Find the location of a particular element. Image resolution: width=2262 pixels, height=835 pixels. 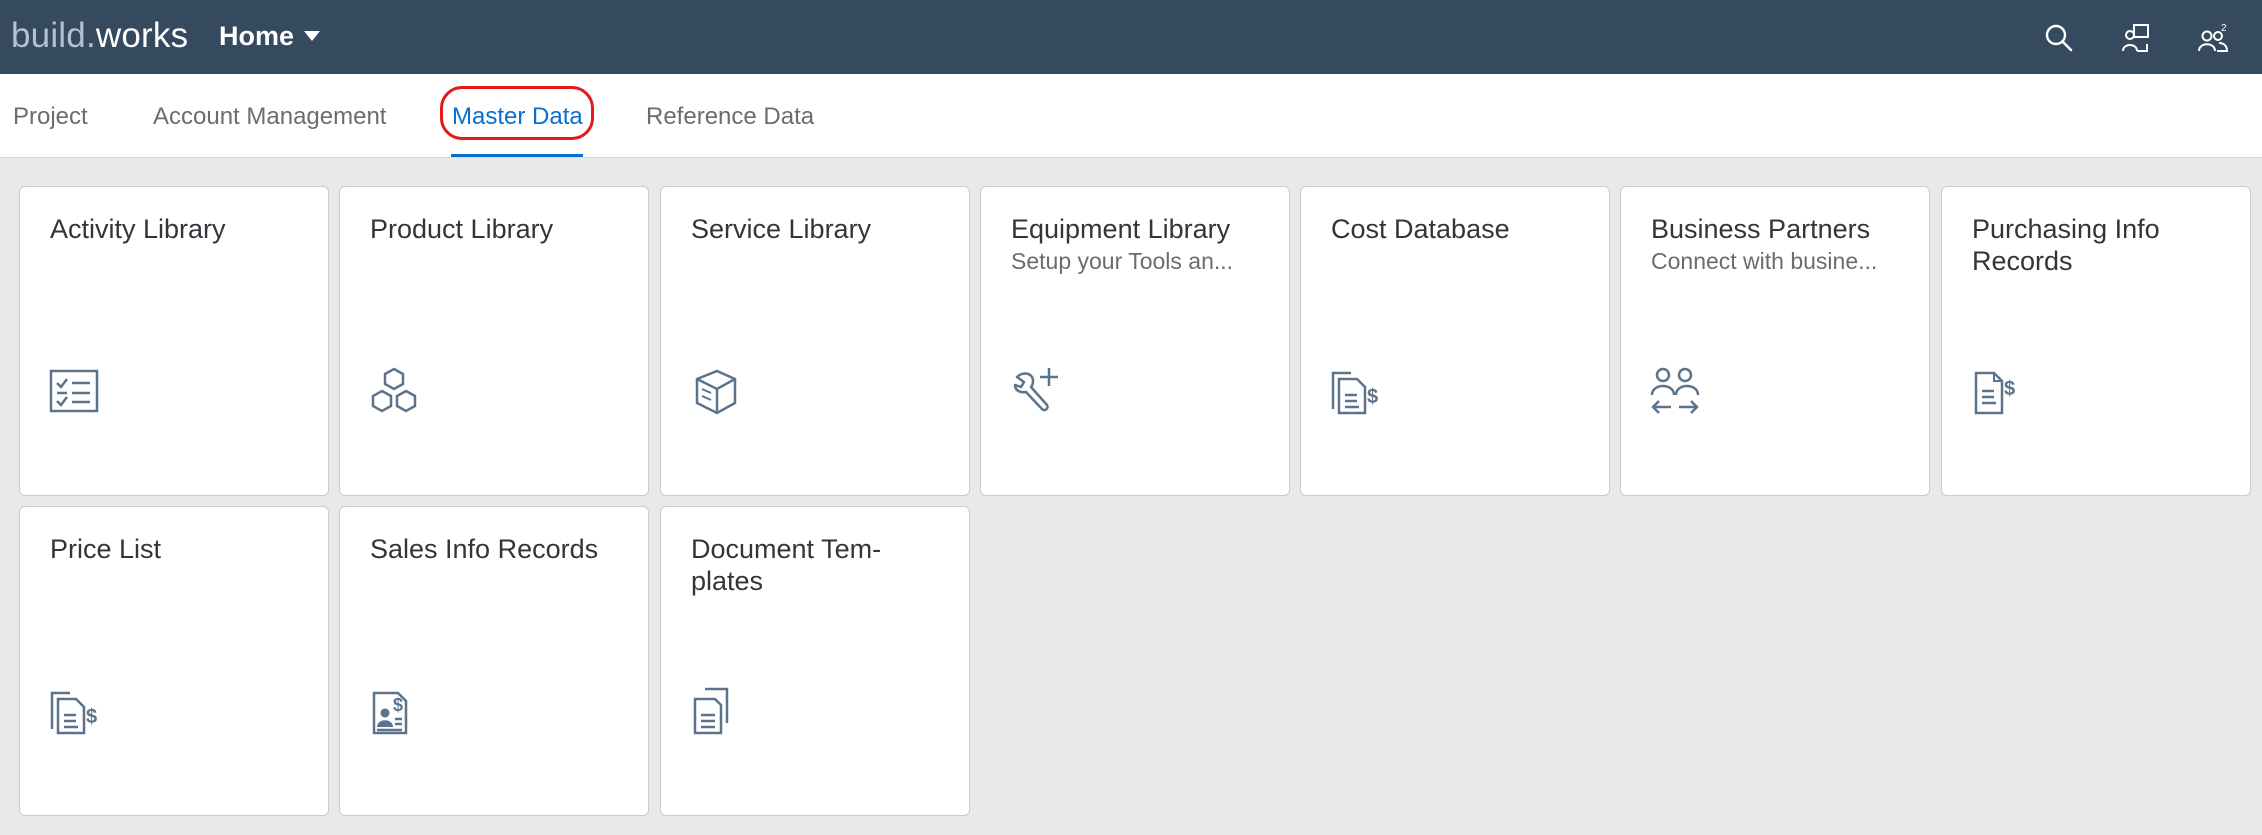

tile-price-list: Price List $ is located at coordinates (174, 661).